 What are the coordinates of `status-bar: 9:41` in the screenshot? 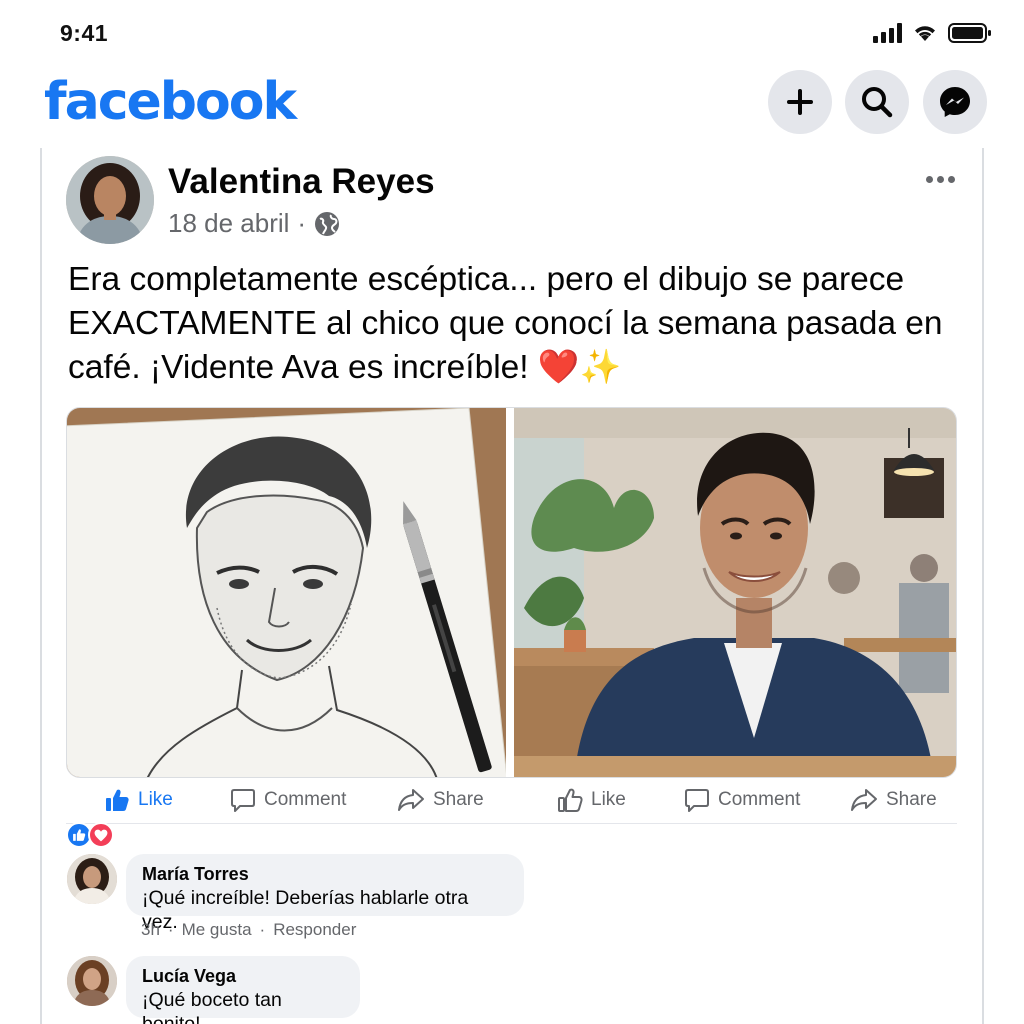 It's located at (512, 32).